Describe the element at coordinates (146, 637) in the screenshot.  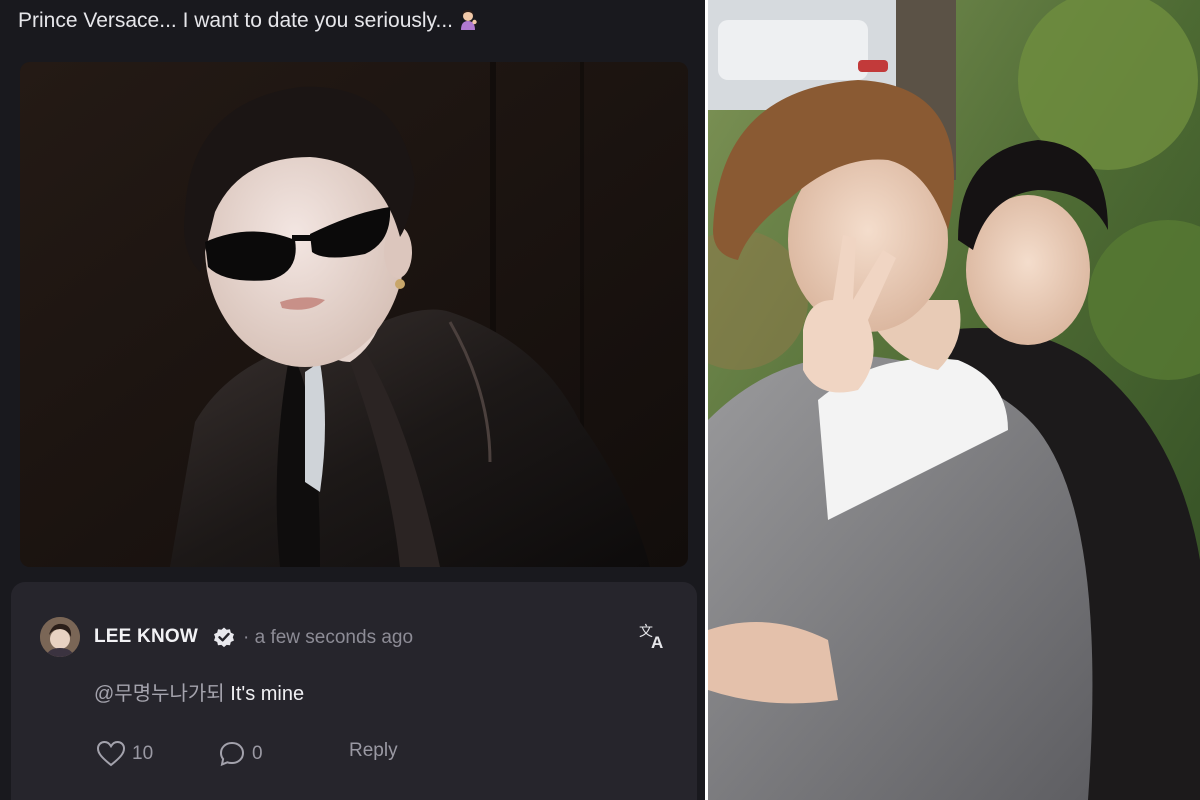
I see `commenter-username: LEE KNOW` at that location.